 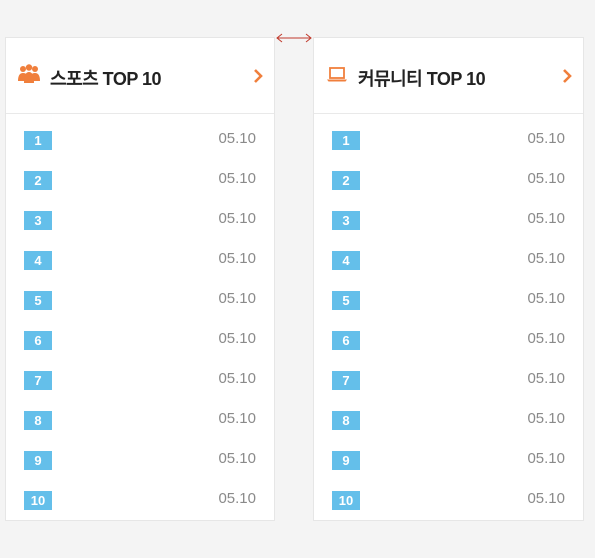 I want to click on panel-title: 커뮤니티 TOP 10, so click(x=422, y=79).